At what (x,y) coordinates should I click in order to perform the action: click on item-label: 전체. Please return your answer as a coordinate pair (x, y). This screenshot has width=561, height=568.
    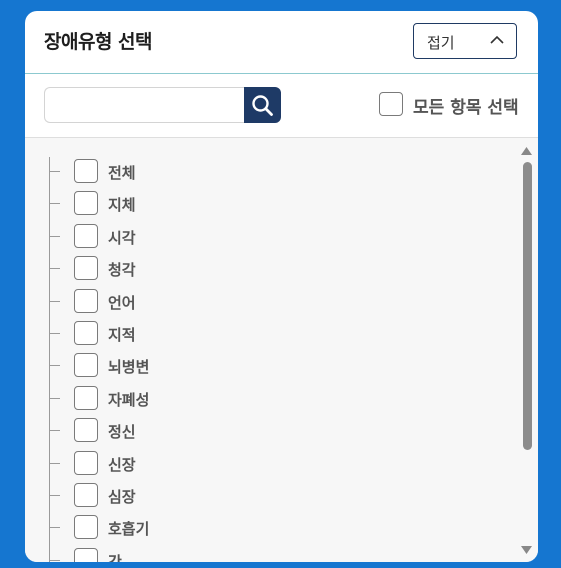
    Looking at the image, I should click on (122, 173).